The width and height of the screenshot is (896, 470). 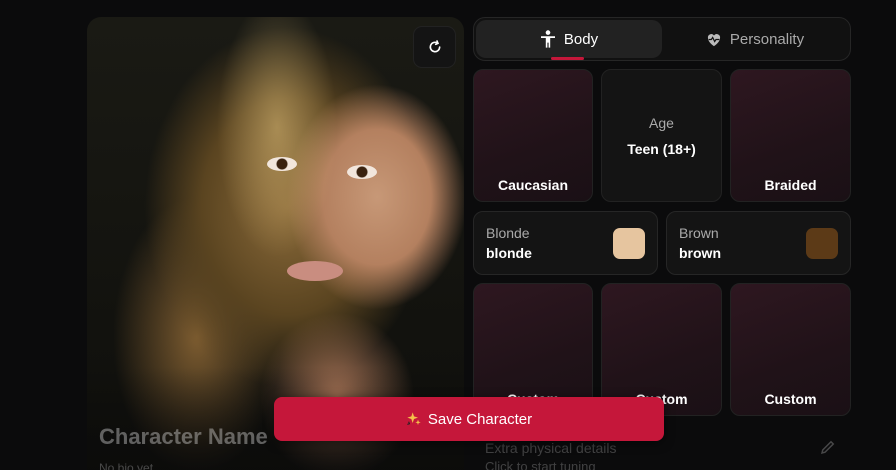 What do you see at coordinates (362, 172) in the screenshot?
I see `portrait-eye-right` at bounding box center [362, 172].